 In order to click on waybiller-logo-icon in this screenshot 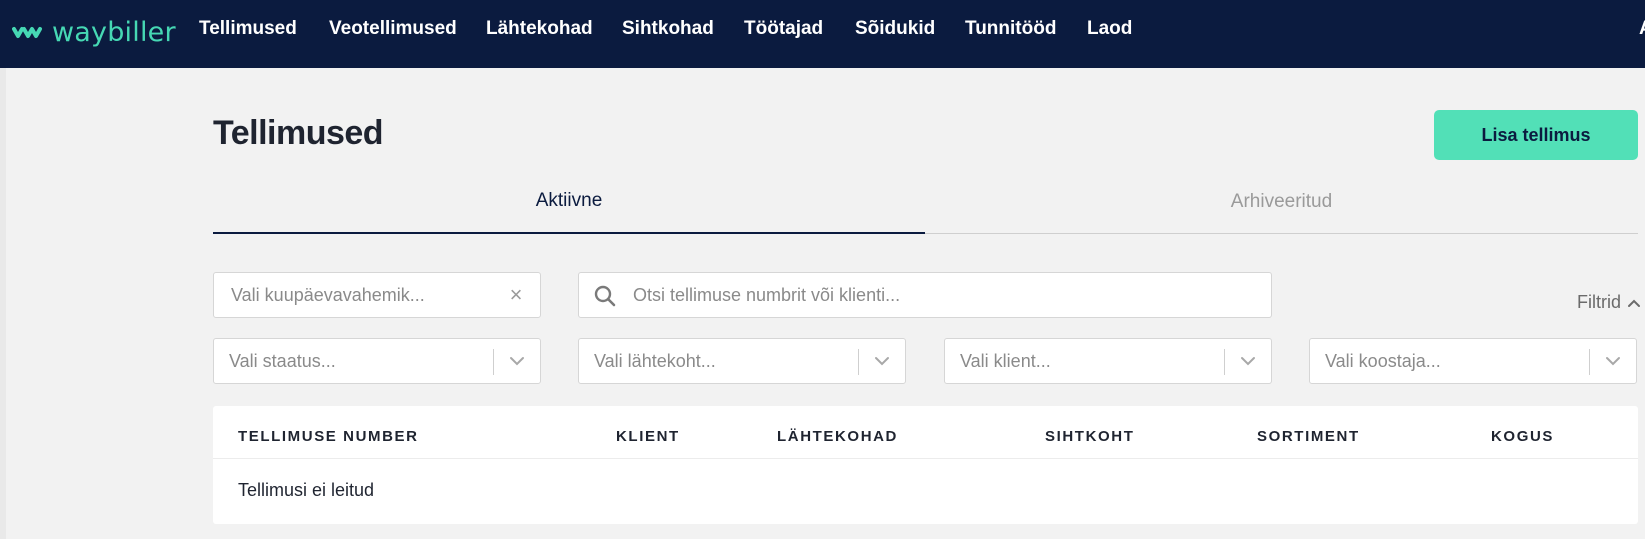, I will do `click(27, 32)`.